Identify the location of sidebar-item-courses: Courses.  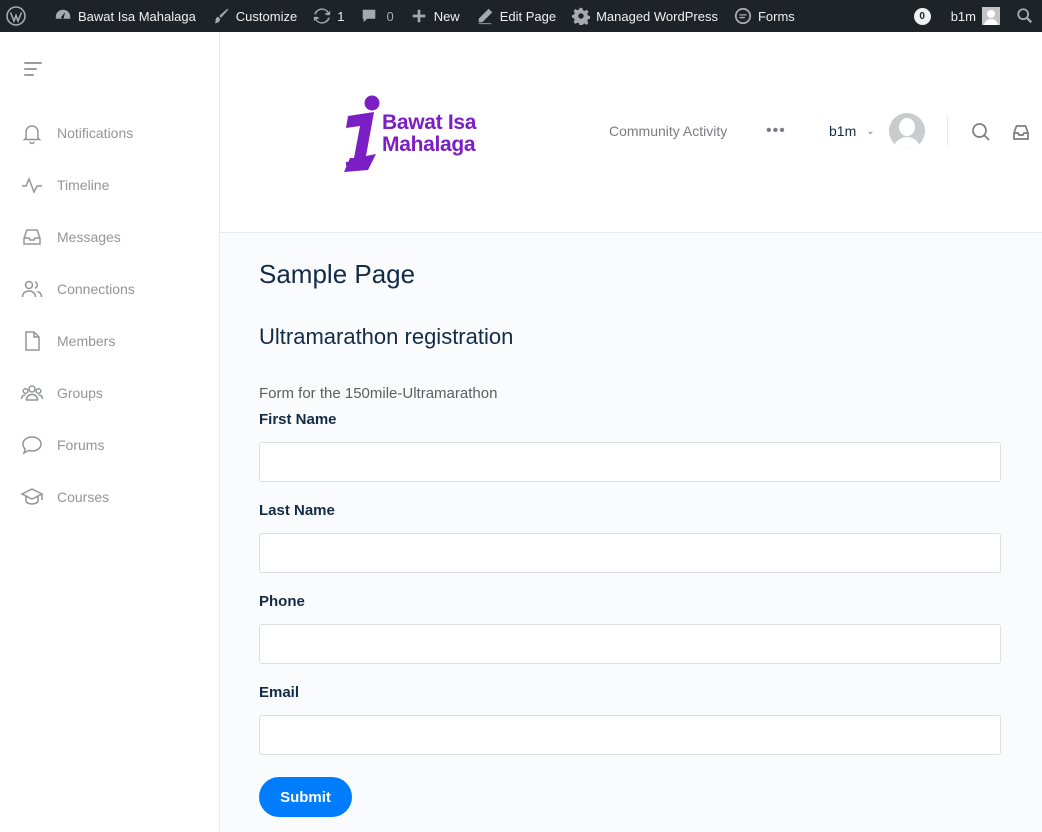
(64, 497).